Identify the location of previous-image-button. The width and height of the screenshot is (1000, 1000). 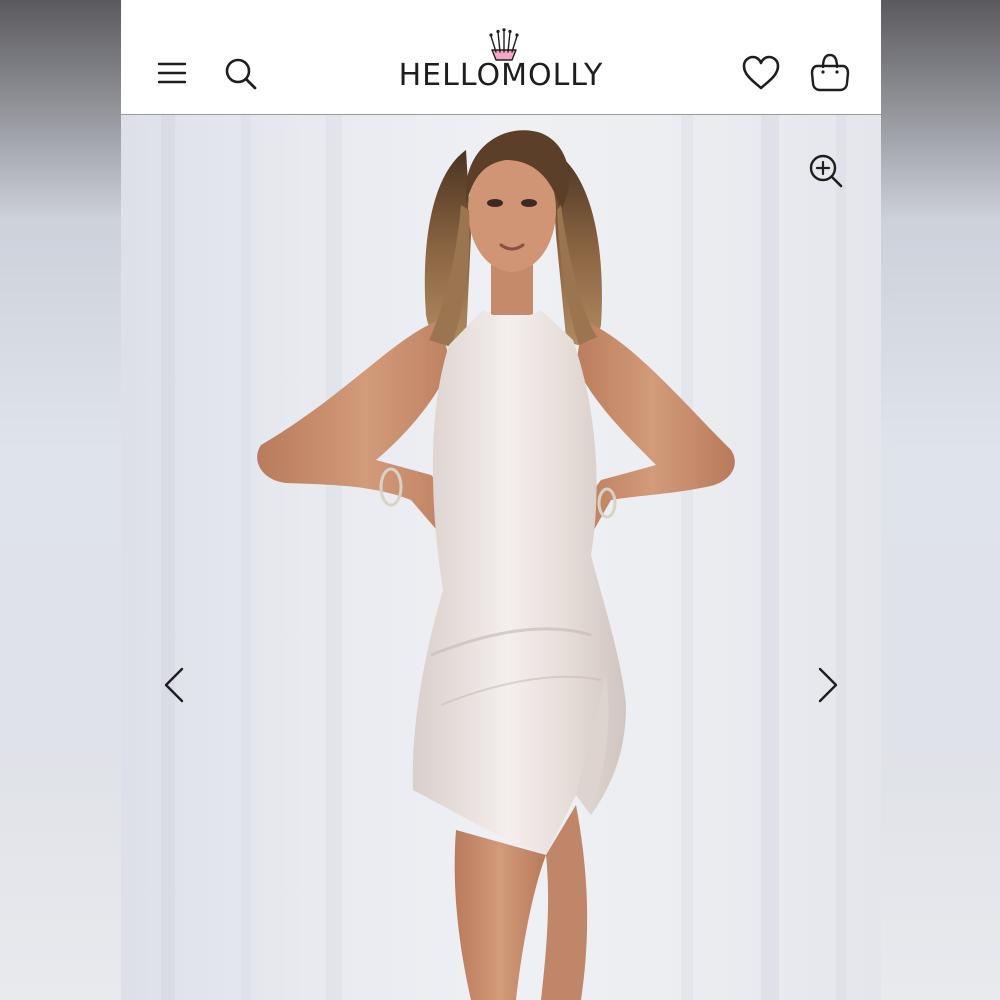
(174, 685).